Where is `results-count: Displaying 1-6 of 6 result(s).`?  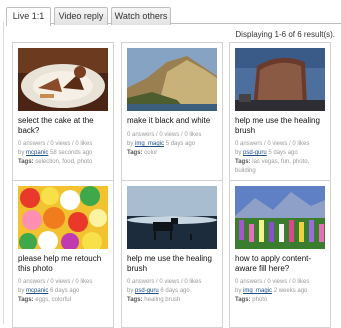 results-count: Displaying 1-6 of 6 result(s). is located at coordinates (285, 34).